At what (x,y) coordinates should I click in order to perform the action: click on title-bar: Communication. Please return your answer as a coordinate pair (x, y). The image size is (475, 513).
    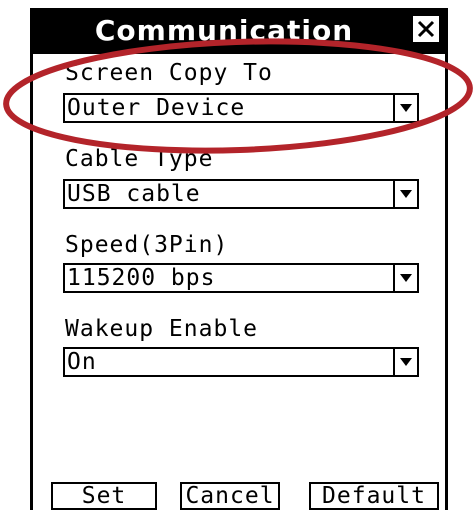
    Looking at the image, I should click on (239, 31).